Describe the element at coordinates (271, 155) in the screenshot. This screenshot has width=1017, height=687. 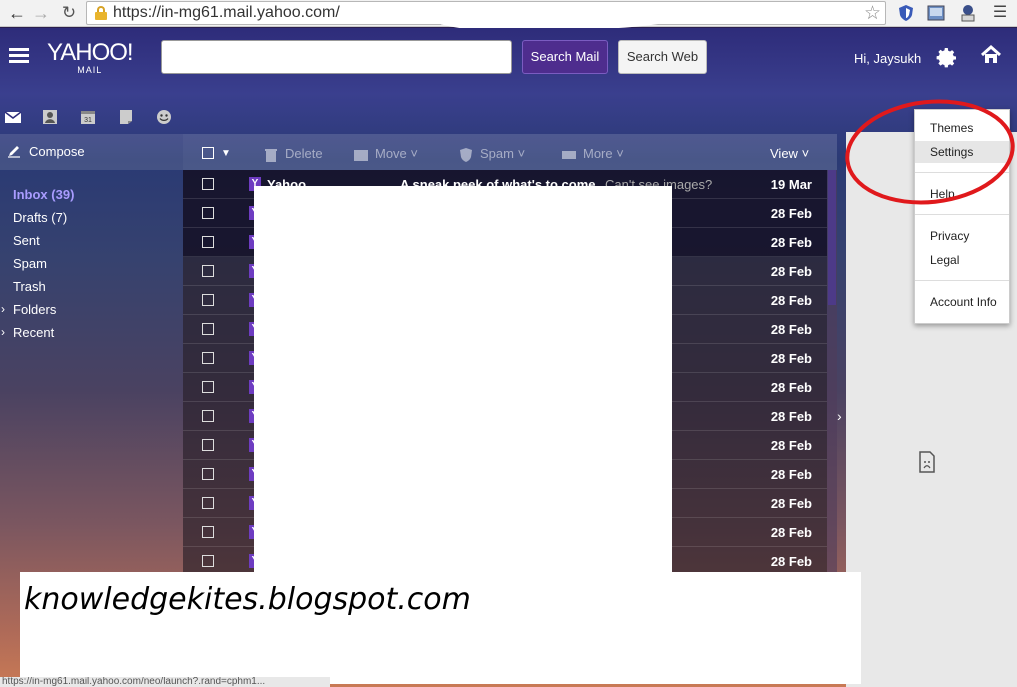
I see `trash-icon` at that location.